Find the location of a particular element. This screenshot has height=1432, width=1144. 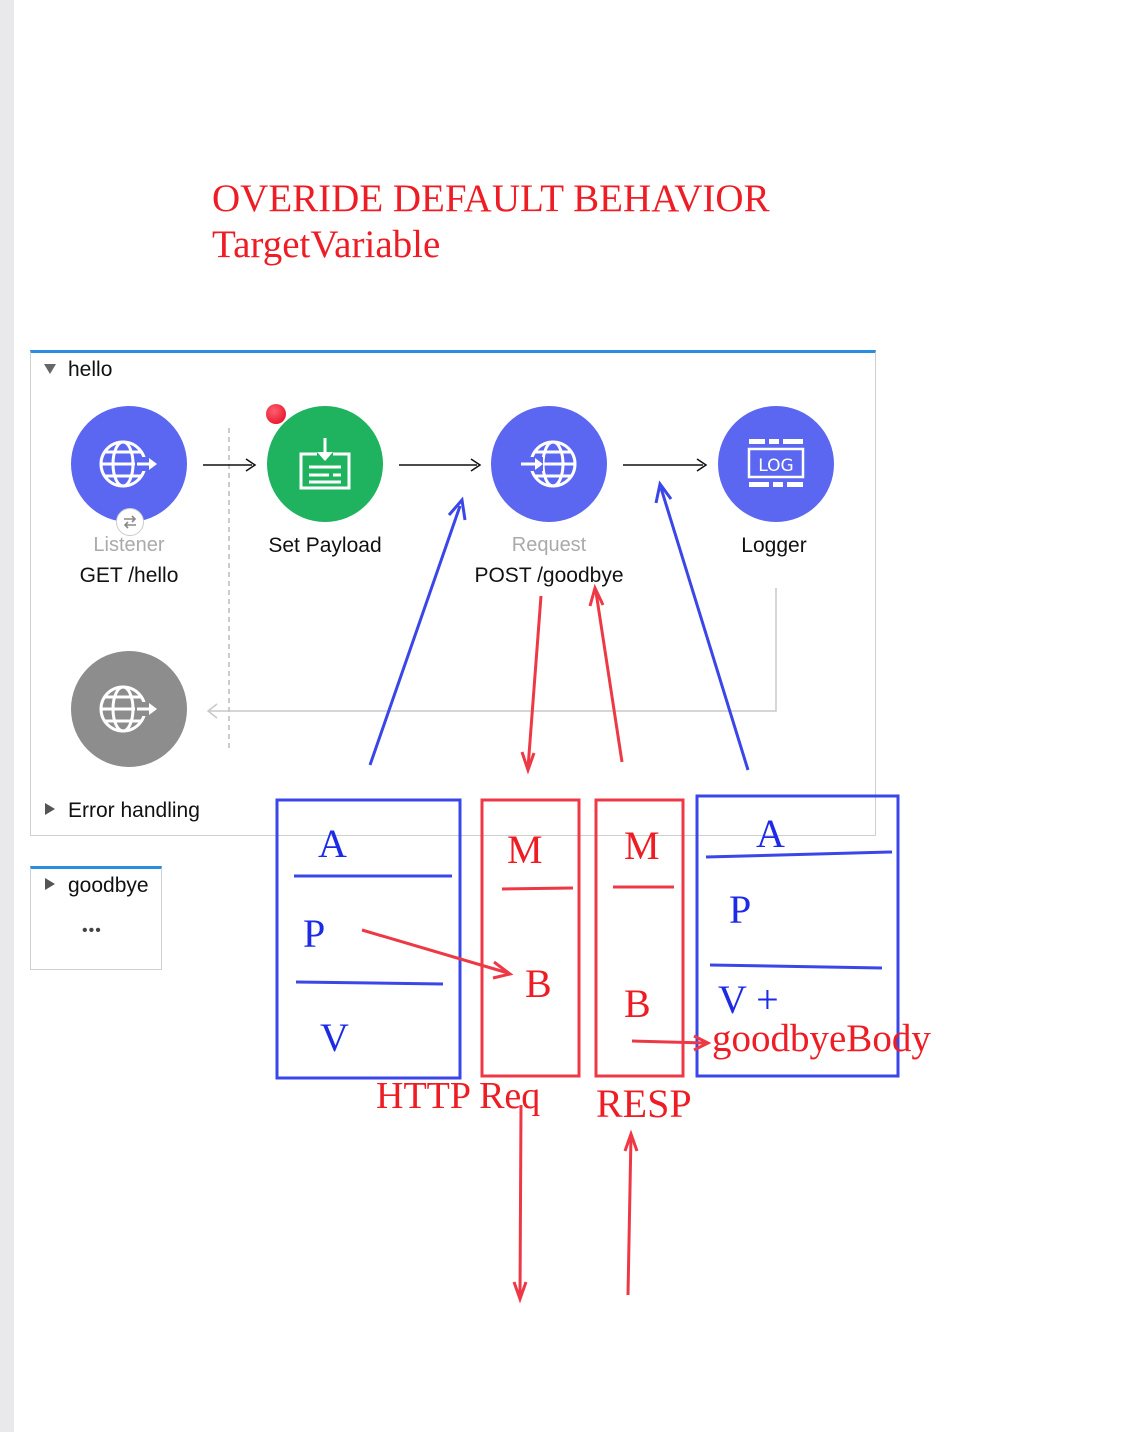

resp-label: RESP is located at coordinates (644, 1103).